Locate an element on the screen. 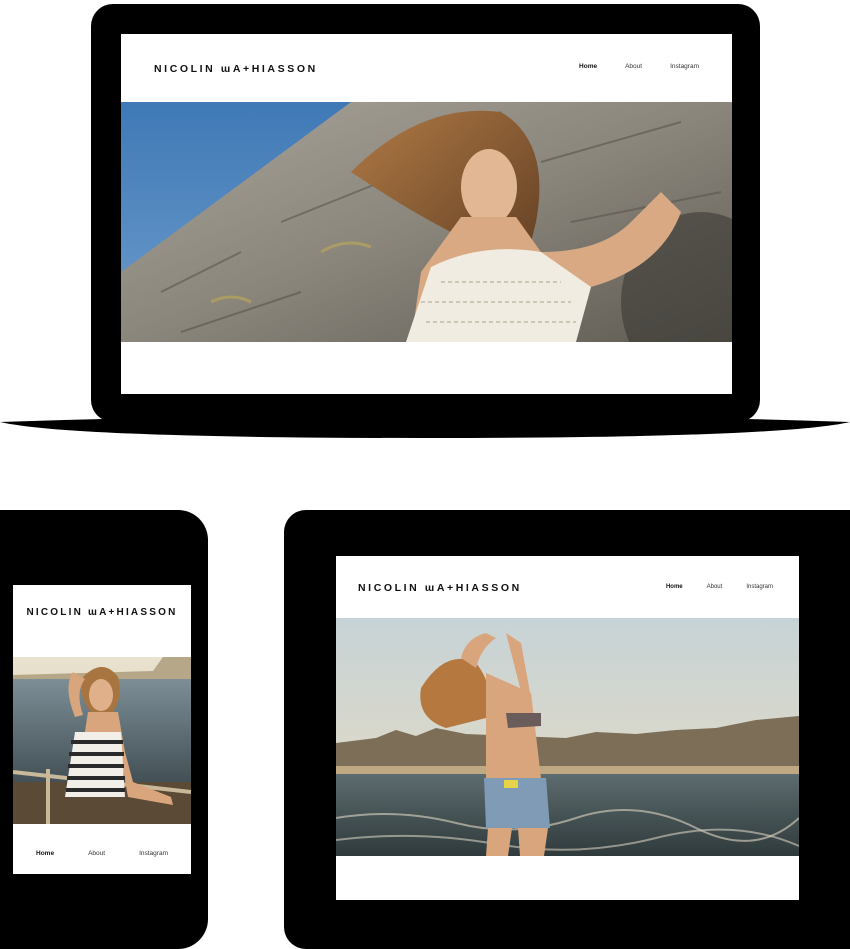 This screenshot has height=949, width=850. hero-image-surf is located at coordinates (567, 737).